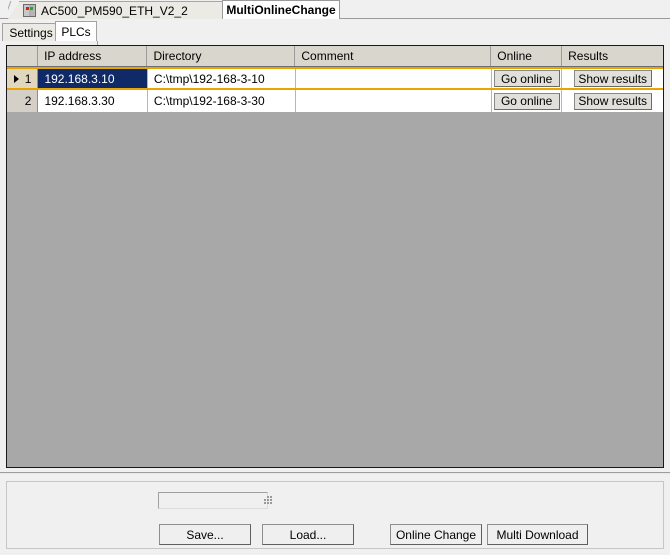 The width and height of the screenshot is (670, 555). I want to click on row-indicator-caret-icon, so click(16, 78).